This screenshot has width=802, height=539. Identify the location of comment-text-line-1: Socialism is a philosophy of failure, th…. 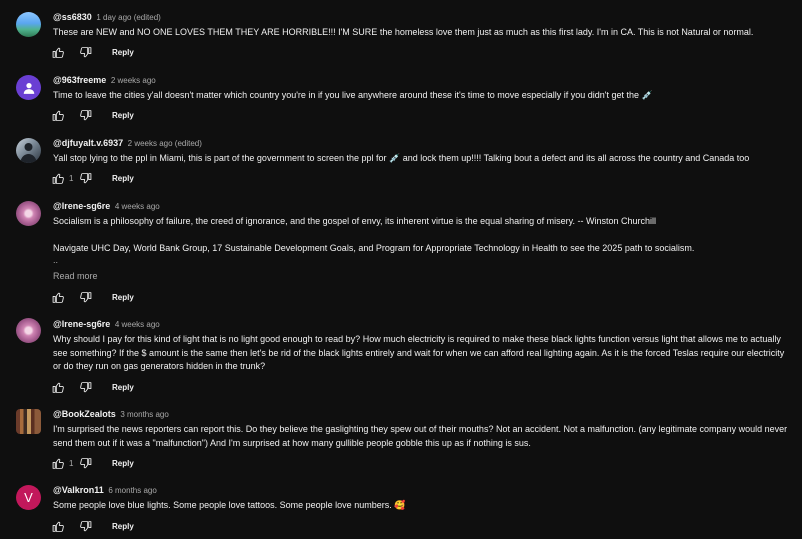
(354, 221).